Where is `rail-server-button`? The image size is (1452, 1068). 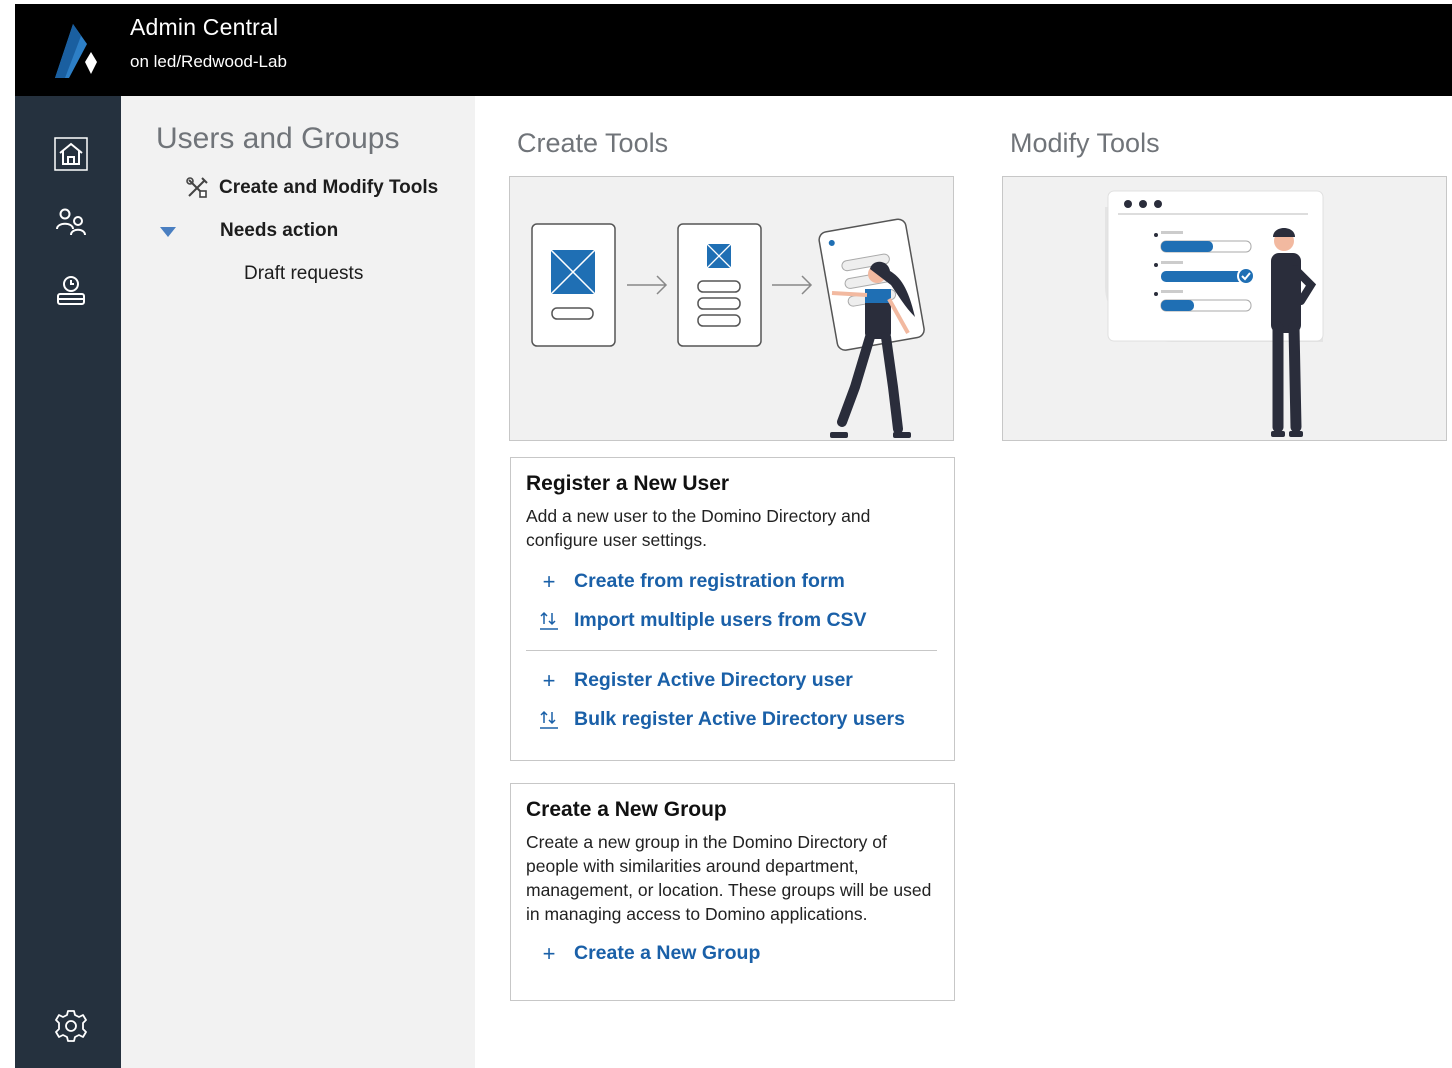
rail-server-button is located at coordinates (71, 290).